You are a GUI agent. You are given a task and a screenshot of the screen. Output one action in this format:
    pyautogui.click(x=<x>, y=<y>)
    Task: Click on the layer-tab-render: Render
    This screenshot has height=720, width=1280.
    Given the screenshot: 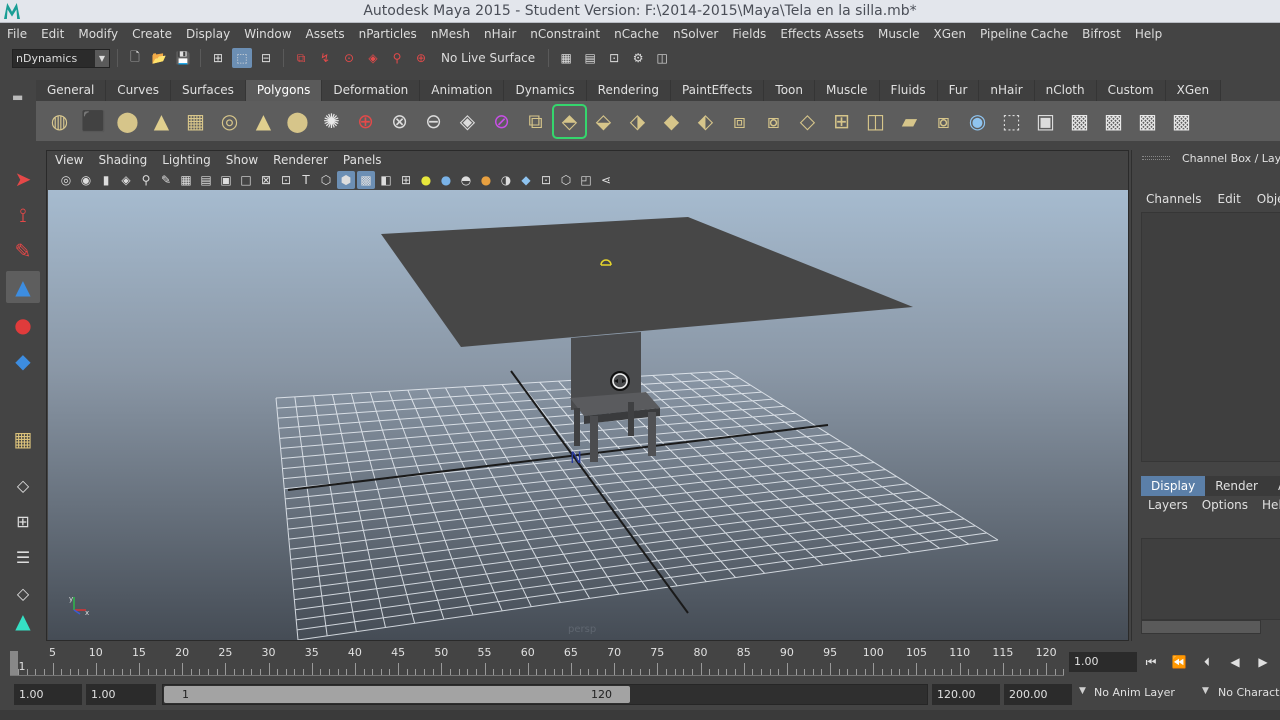 What is the action you would take?
    pyautogui.click(x=1236, y=486)
    